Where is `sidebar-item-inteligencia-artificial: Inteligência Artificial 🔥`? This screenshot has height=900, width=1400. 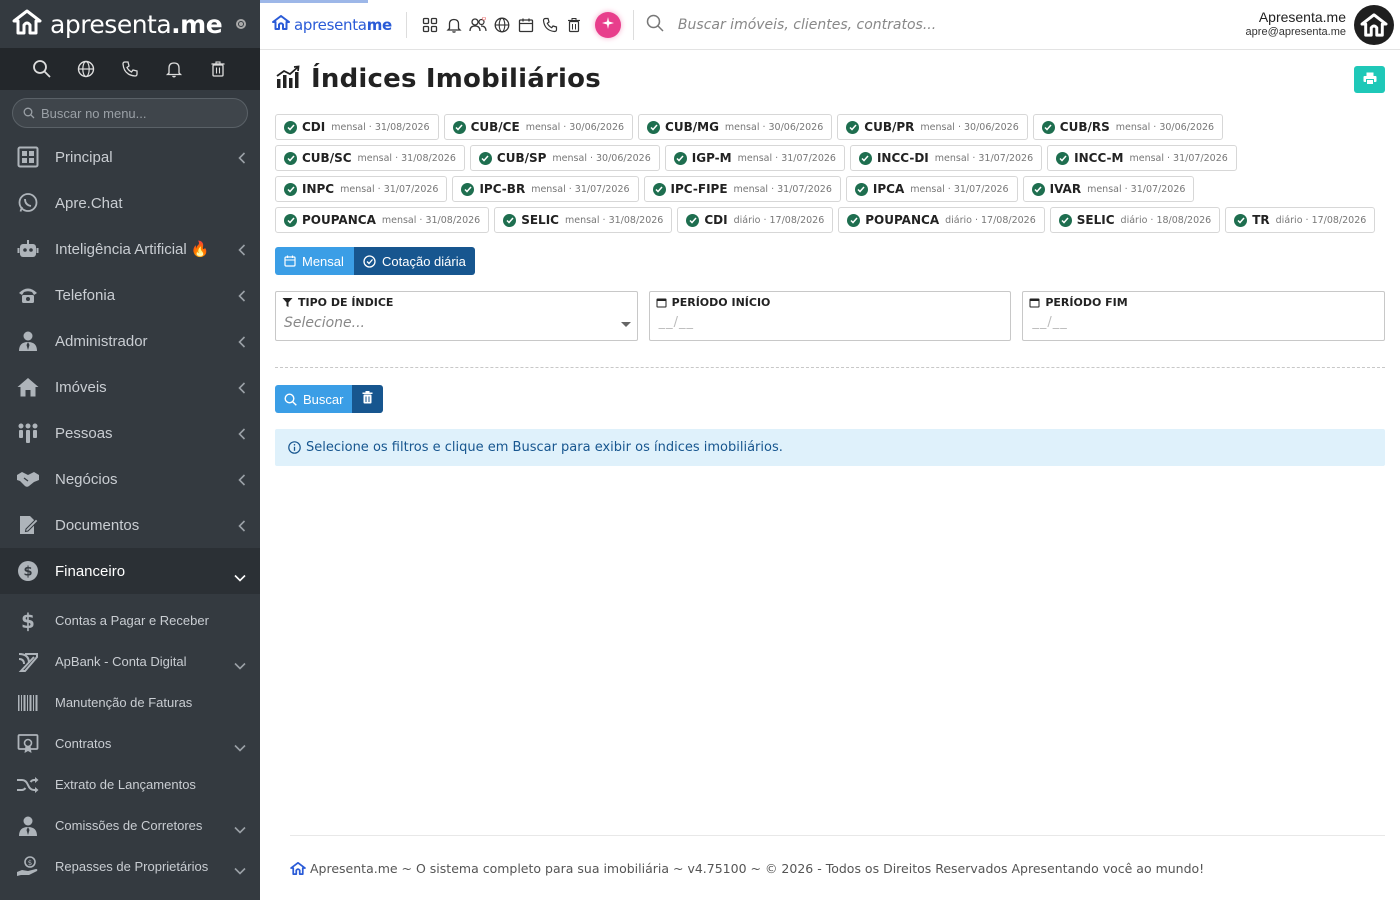
sidebar-item-inteligencia-artificial: Inteligência Artificial 🔥 is located at coordinates (130, 249).